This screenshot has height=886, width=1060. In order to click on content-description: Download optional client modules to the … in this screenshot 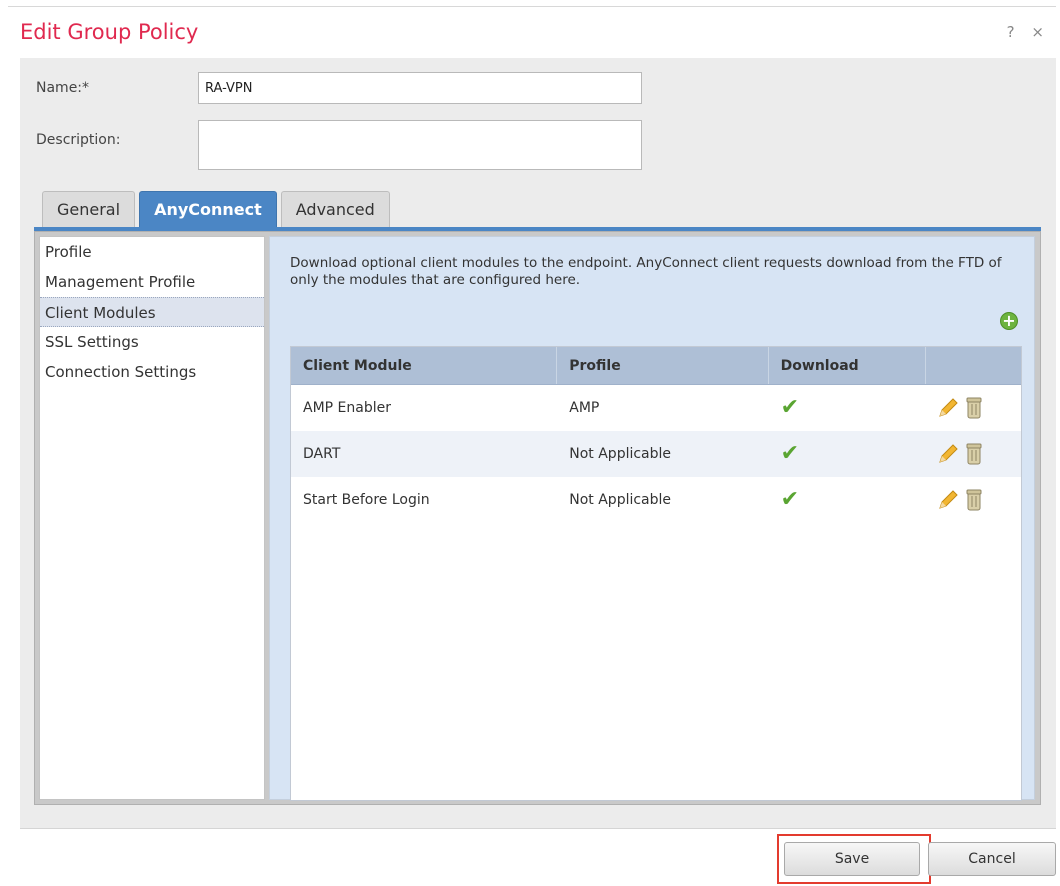, I will do `click(646, 271)`.